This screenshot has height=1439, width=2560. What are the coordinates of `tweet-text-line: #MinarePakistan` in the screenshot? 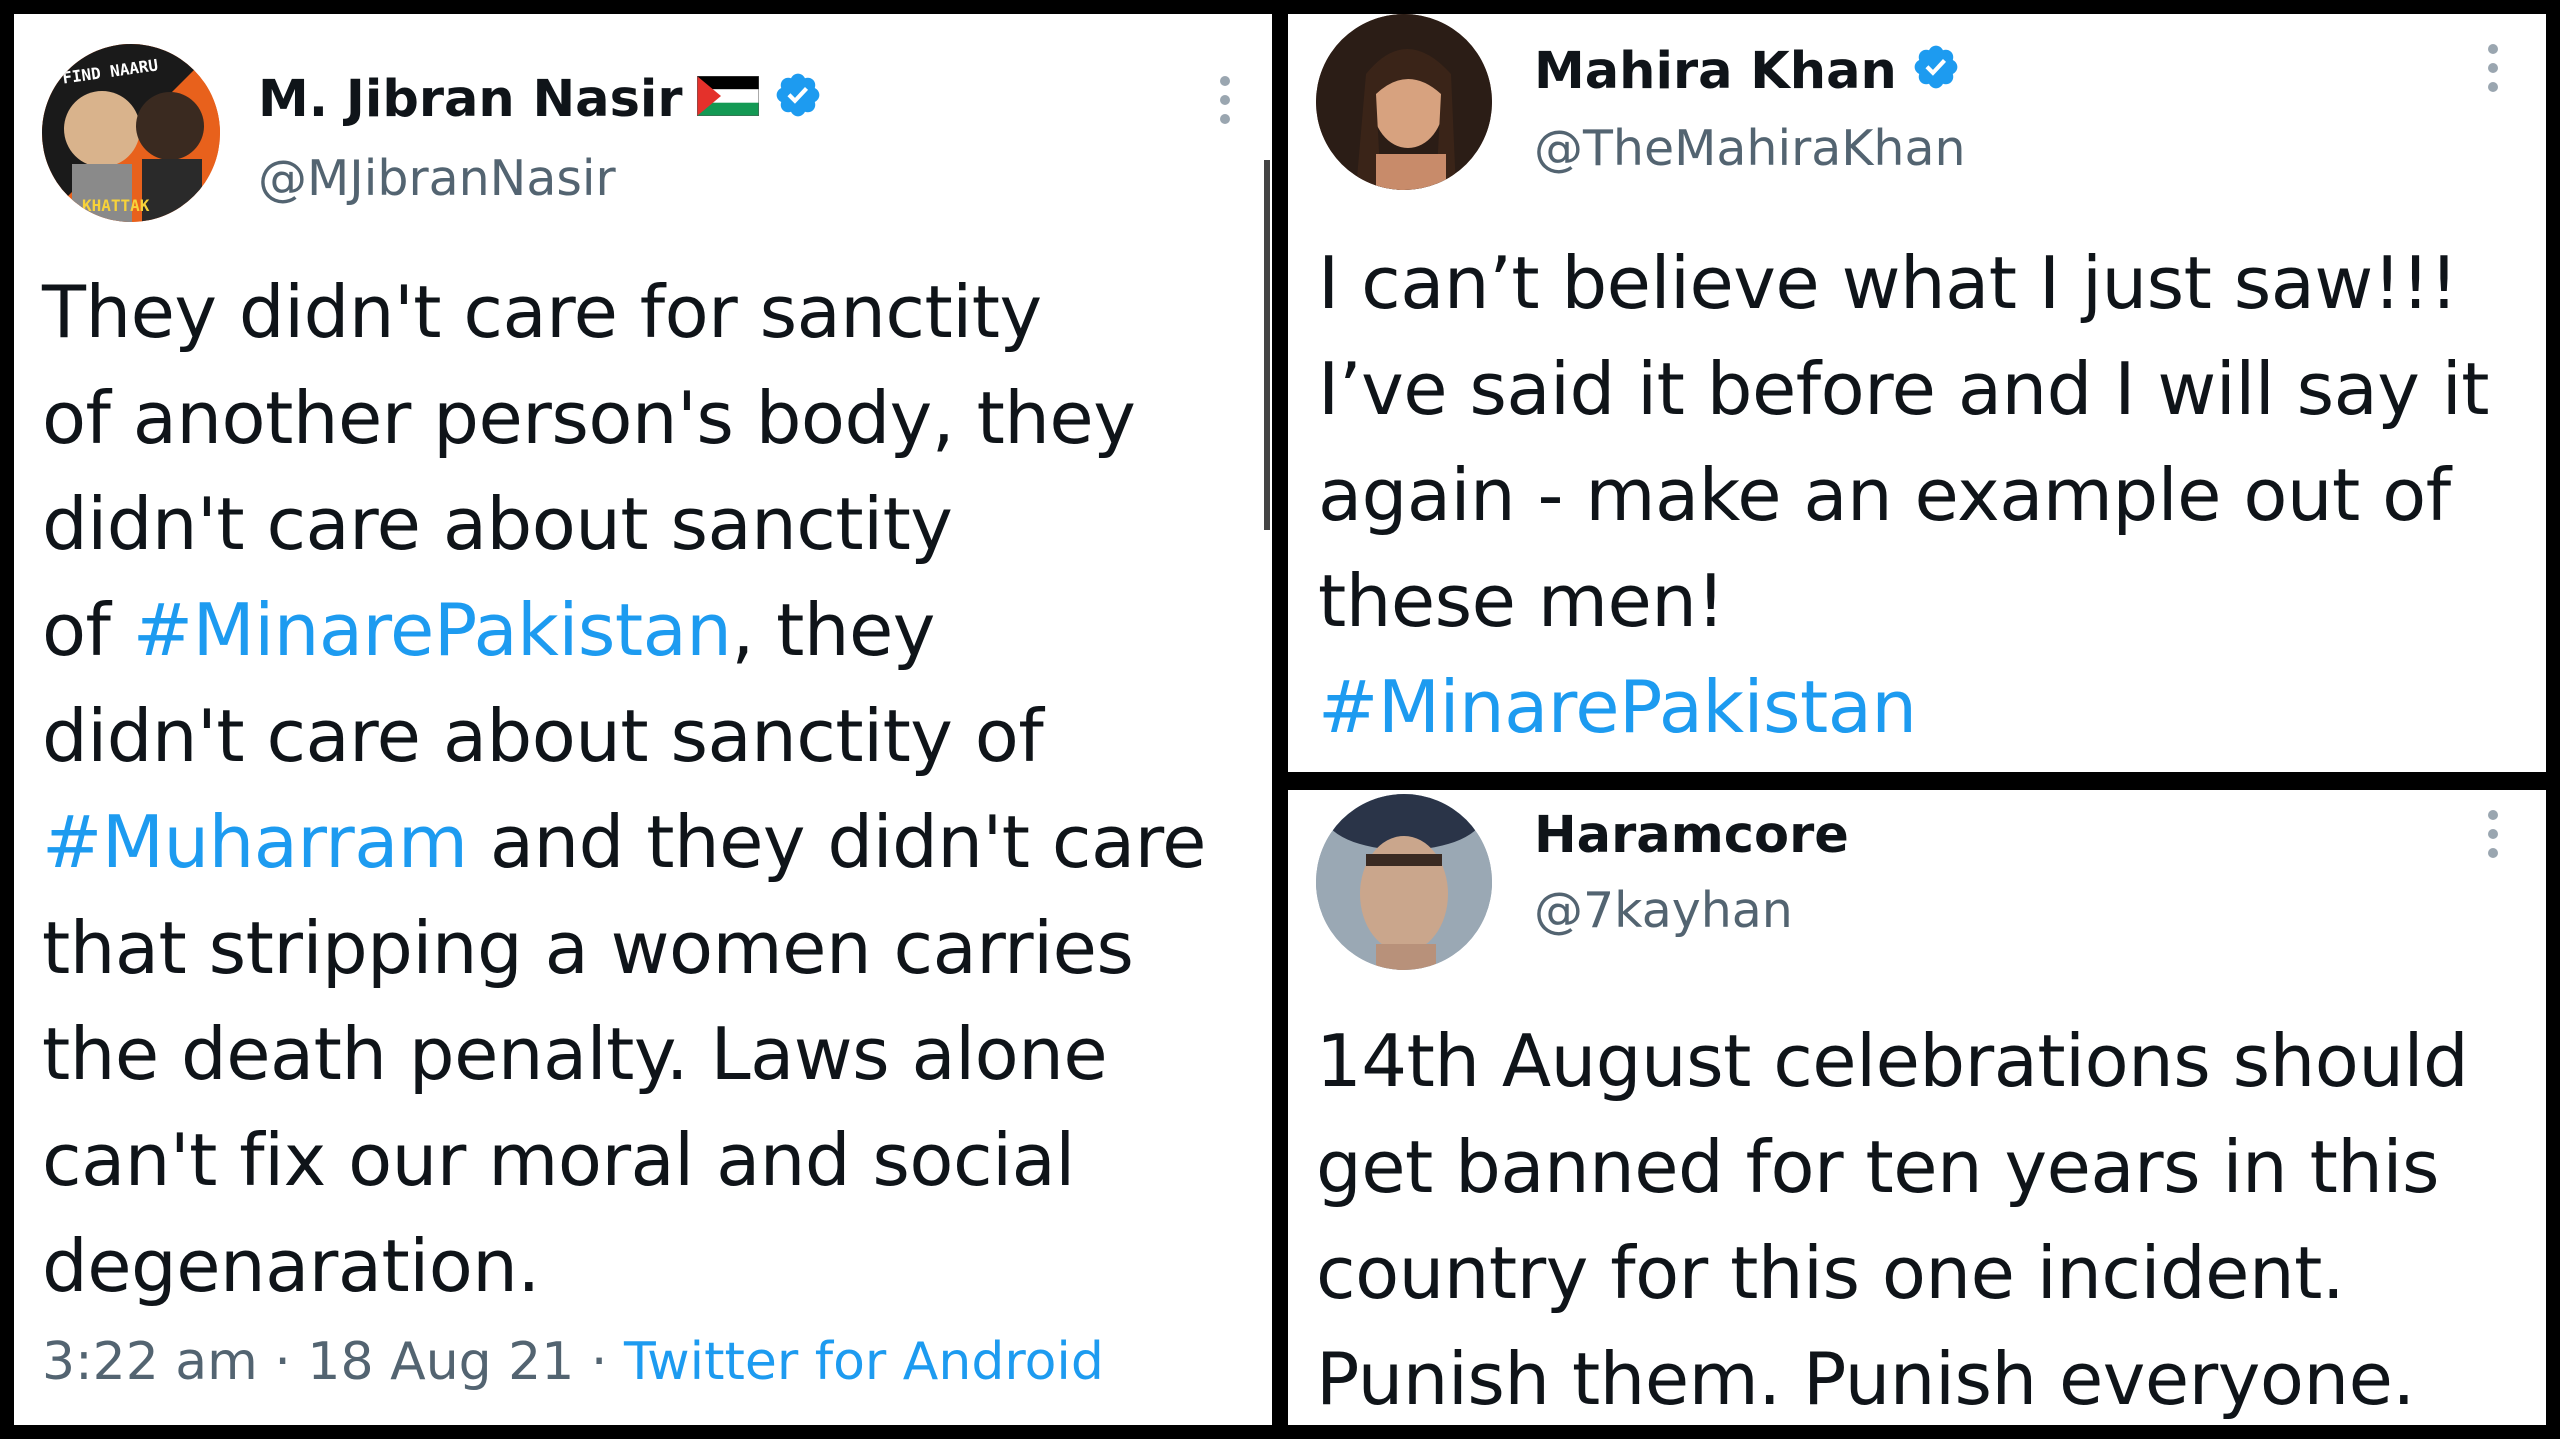 It's located at (1903, 707).